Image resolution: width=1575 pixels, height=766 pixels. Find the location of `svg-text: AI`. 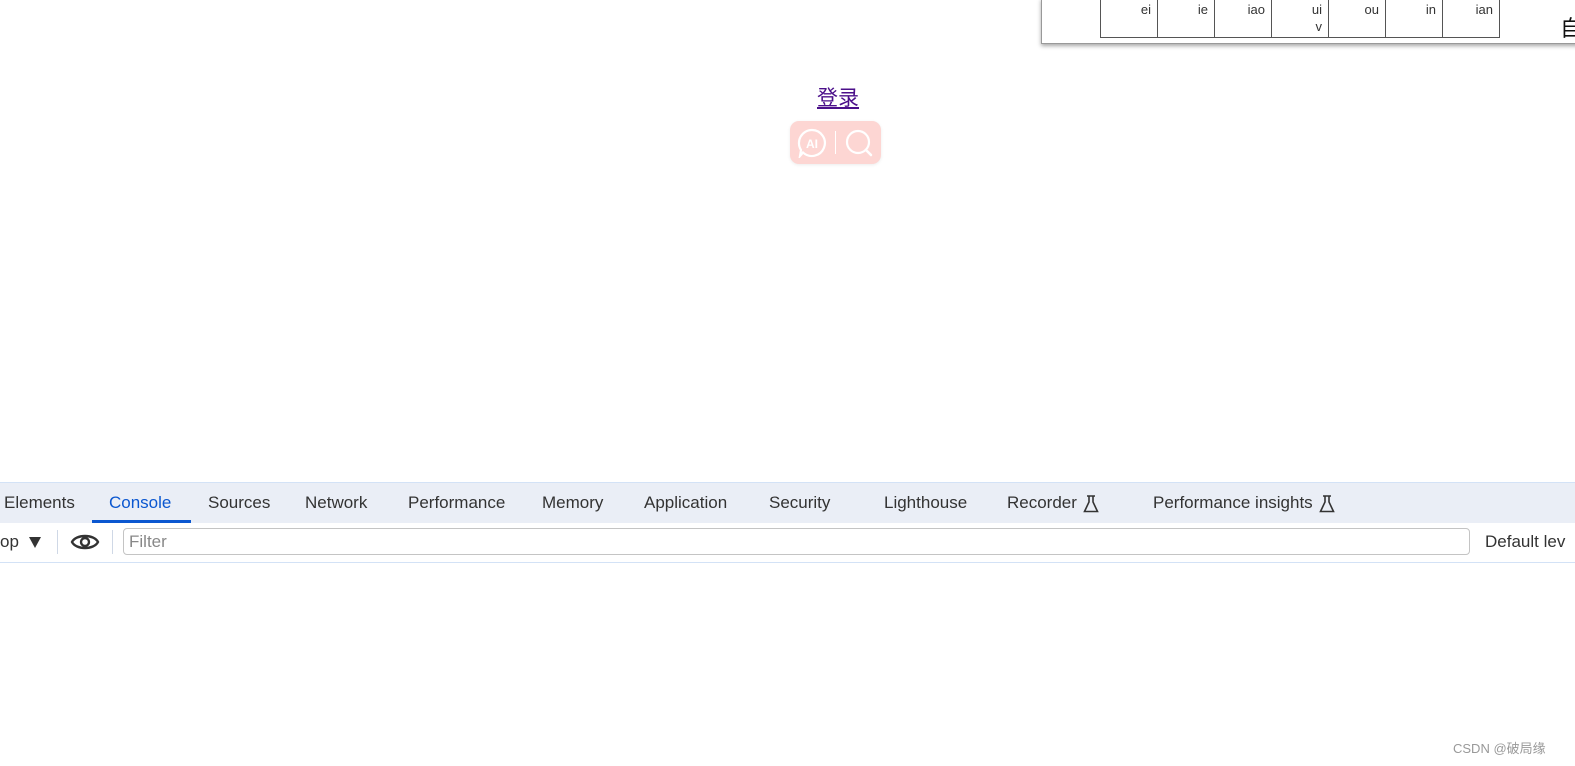

svg-text: AI is located at coordinates (812, 144).